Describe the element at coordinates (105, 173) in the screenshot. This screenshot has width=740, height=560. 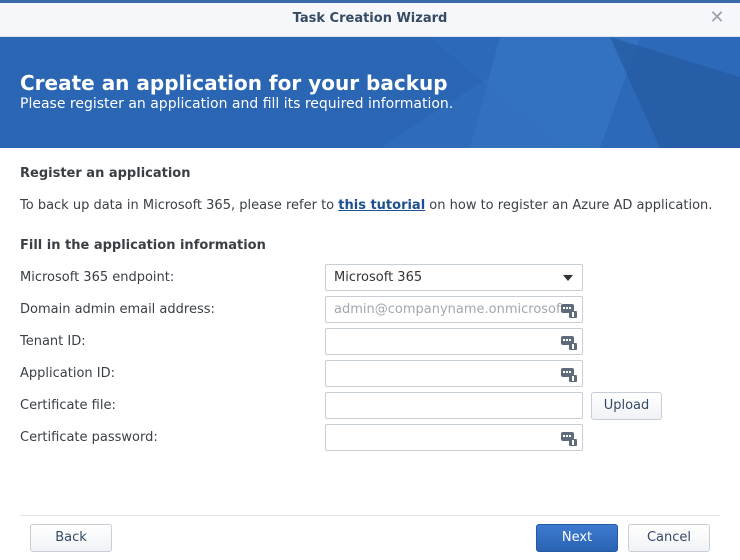
I see `register-heading: Register an application` at that location.